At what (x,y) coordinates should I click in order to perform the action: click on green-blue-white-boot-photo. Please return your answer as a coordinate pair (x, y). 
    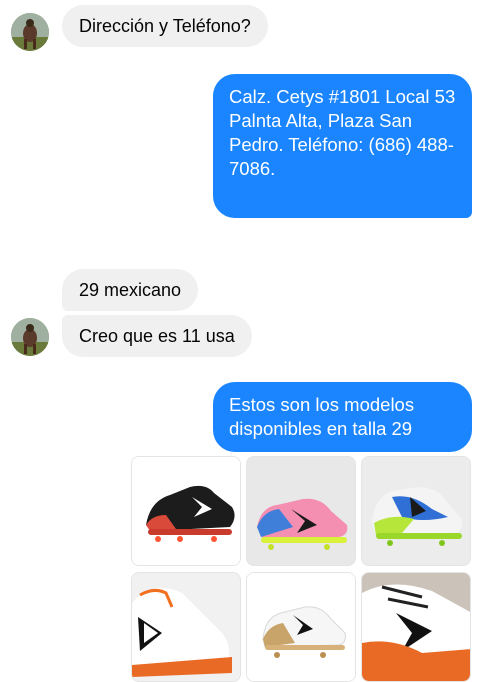
    Looking at the image, I should click on (416, 511).